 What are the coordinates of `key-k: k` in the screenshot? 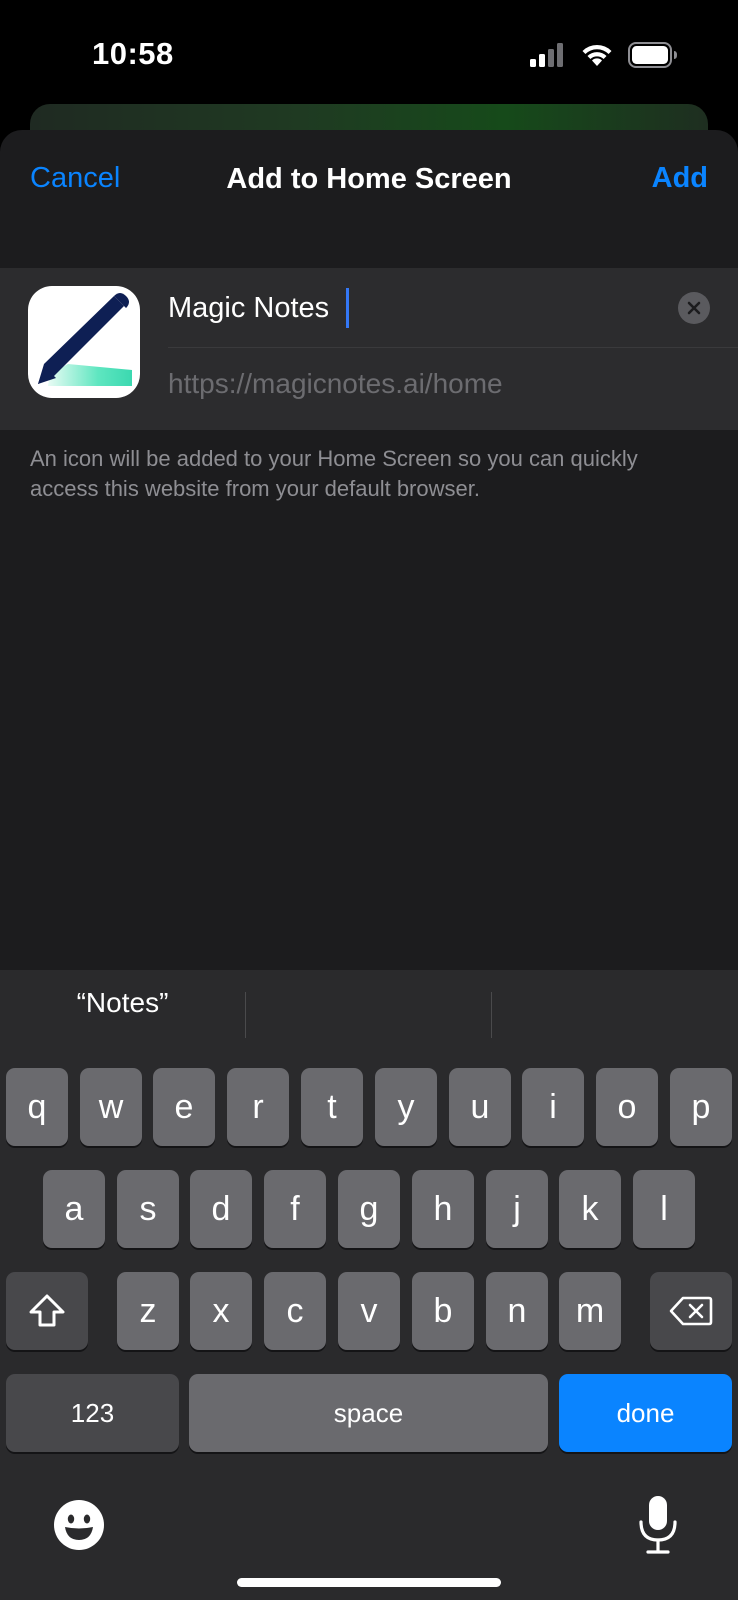 It's located at (590, 1209).